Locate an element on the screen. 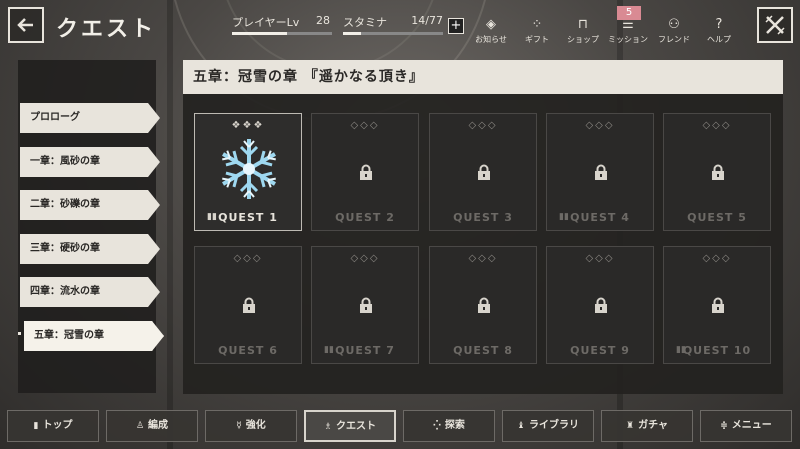 The width and height of the screenshot is (800, 449). chapter-banner: 五章：冠雪の章 『遥かなる頂き』 is located at coordinates (483, 77).